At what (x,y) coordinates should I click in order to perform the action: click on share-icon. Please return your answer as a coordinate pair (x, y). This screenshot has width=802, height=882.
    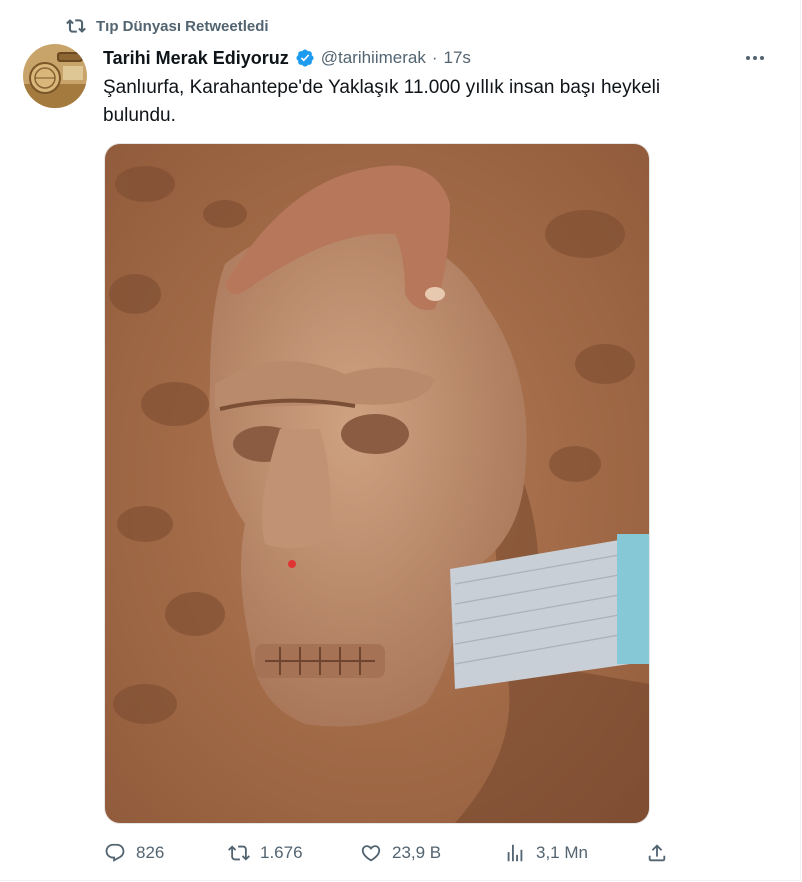
    Looking at the image, I should click on (657, 853).